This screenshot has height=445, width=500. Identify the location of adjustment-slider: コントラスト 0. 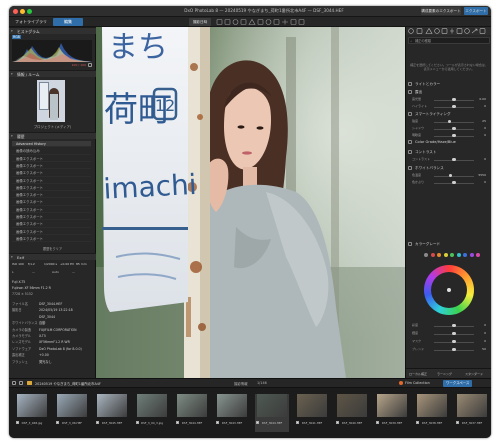
(449, 160).